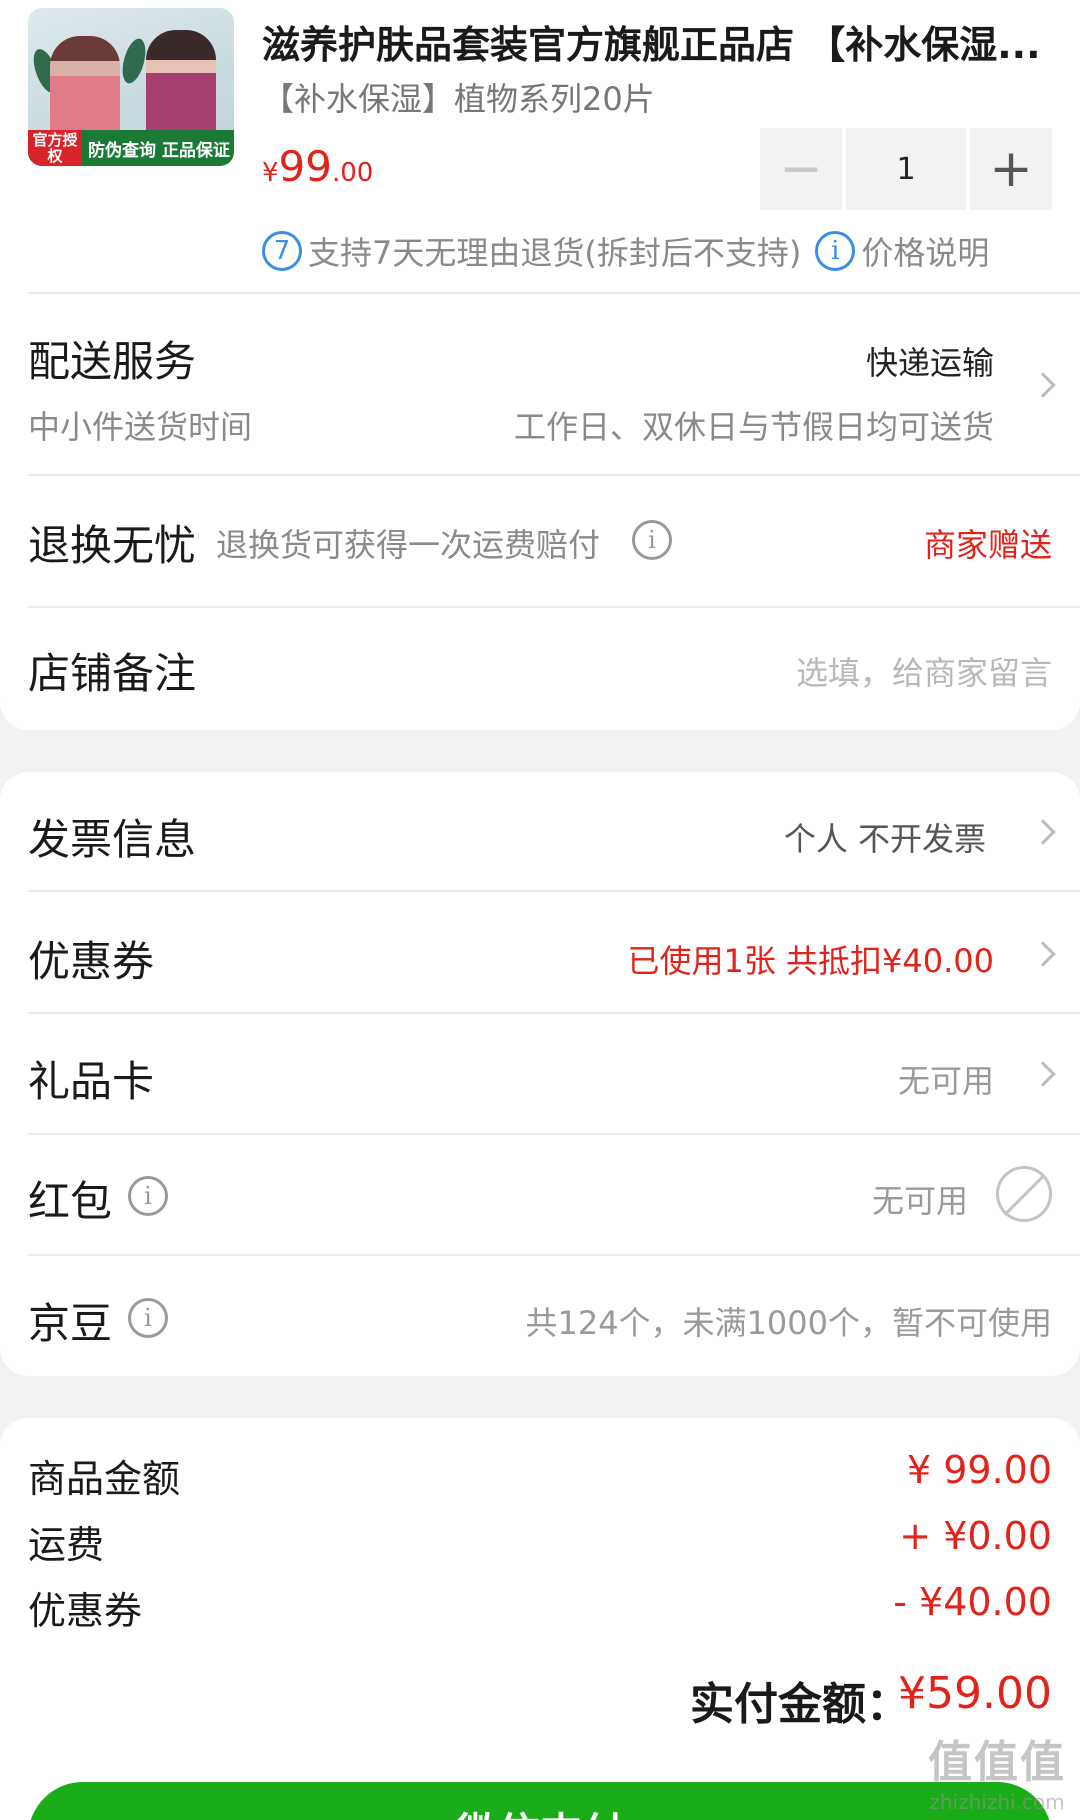 This screenshot has height=1820, width=1080. Describe the element at coordinates (997, 1762) in the screenshot. I see `watermark-logo: 值值值` at that location.